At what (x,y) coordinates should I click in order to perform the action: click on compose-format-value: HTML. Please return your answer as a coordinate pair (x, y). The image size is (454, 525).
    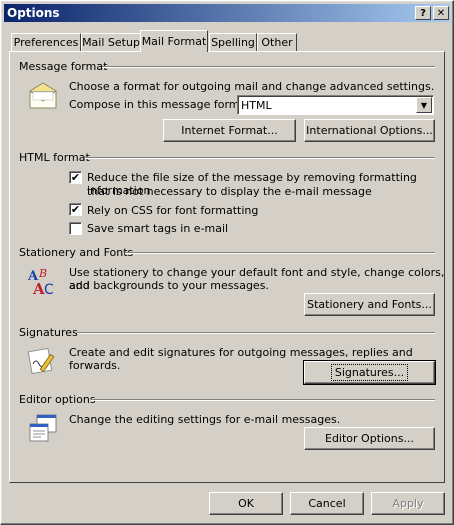
    Looking at the image, I should click on (256, 105).